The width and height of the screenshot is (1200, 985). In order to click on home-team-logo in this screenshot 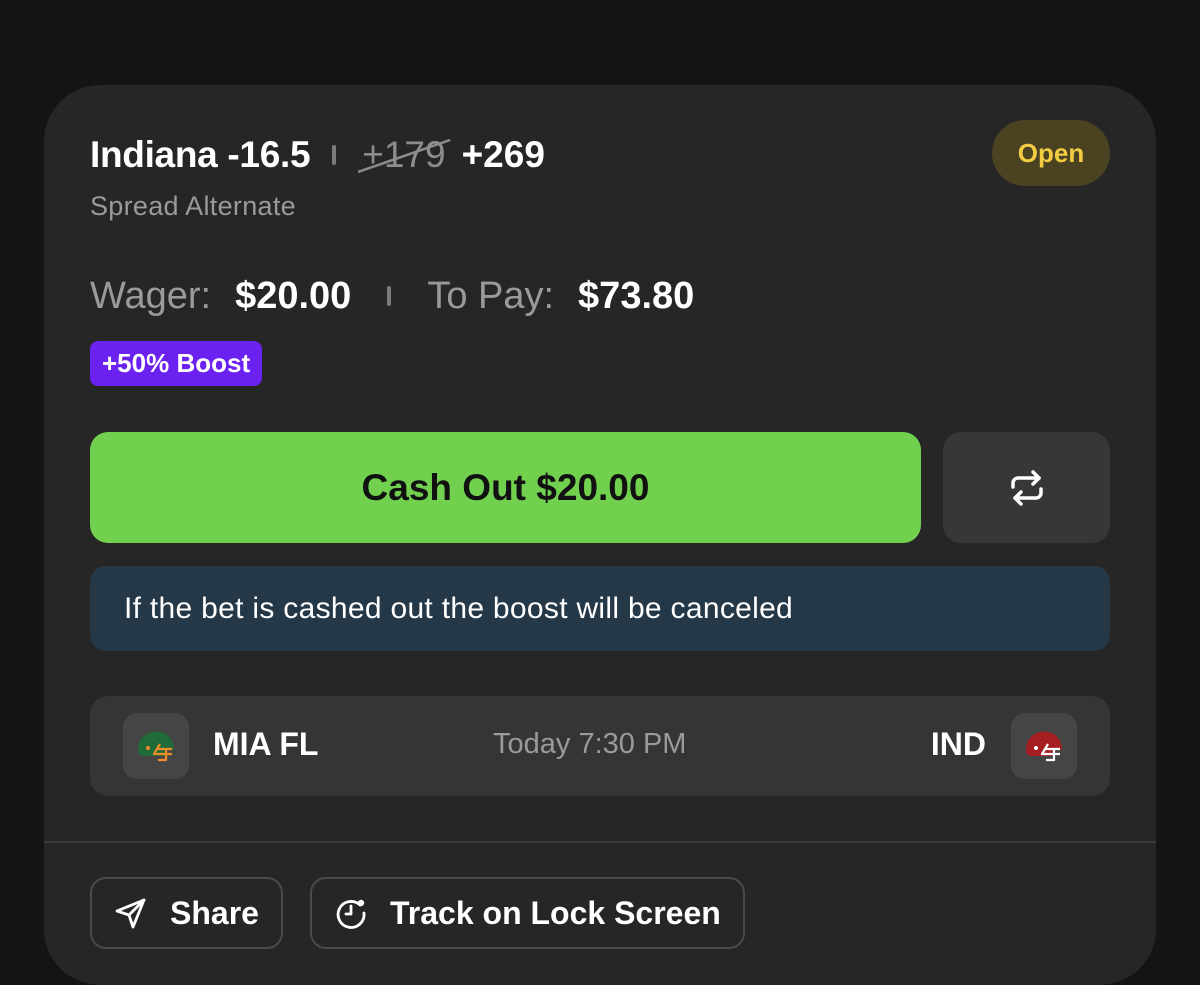, I will do `click(1044, 746)`.